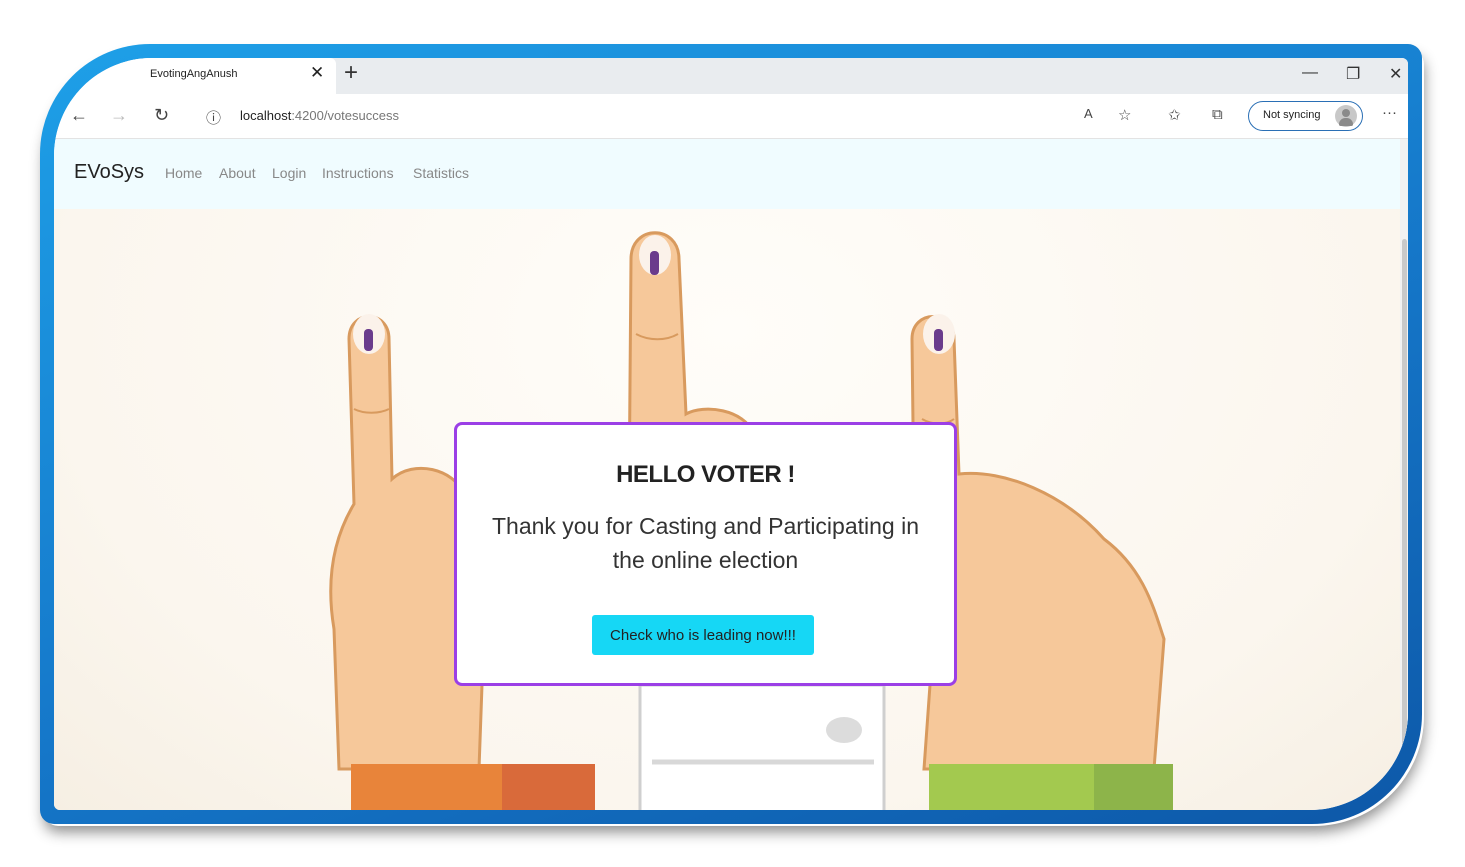 The height and width of the screenshot is (867, 1465). What do you see at coordinates (345, 115) in the screenshot?
I see `url-path: :4200/votesuccess` at bounding box center [345, 115].